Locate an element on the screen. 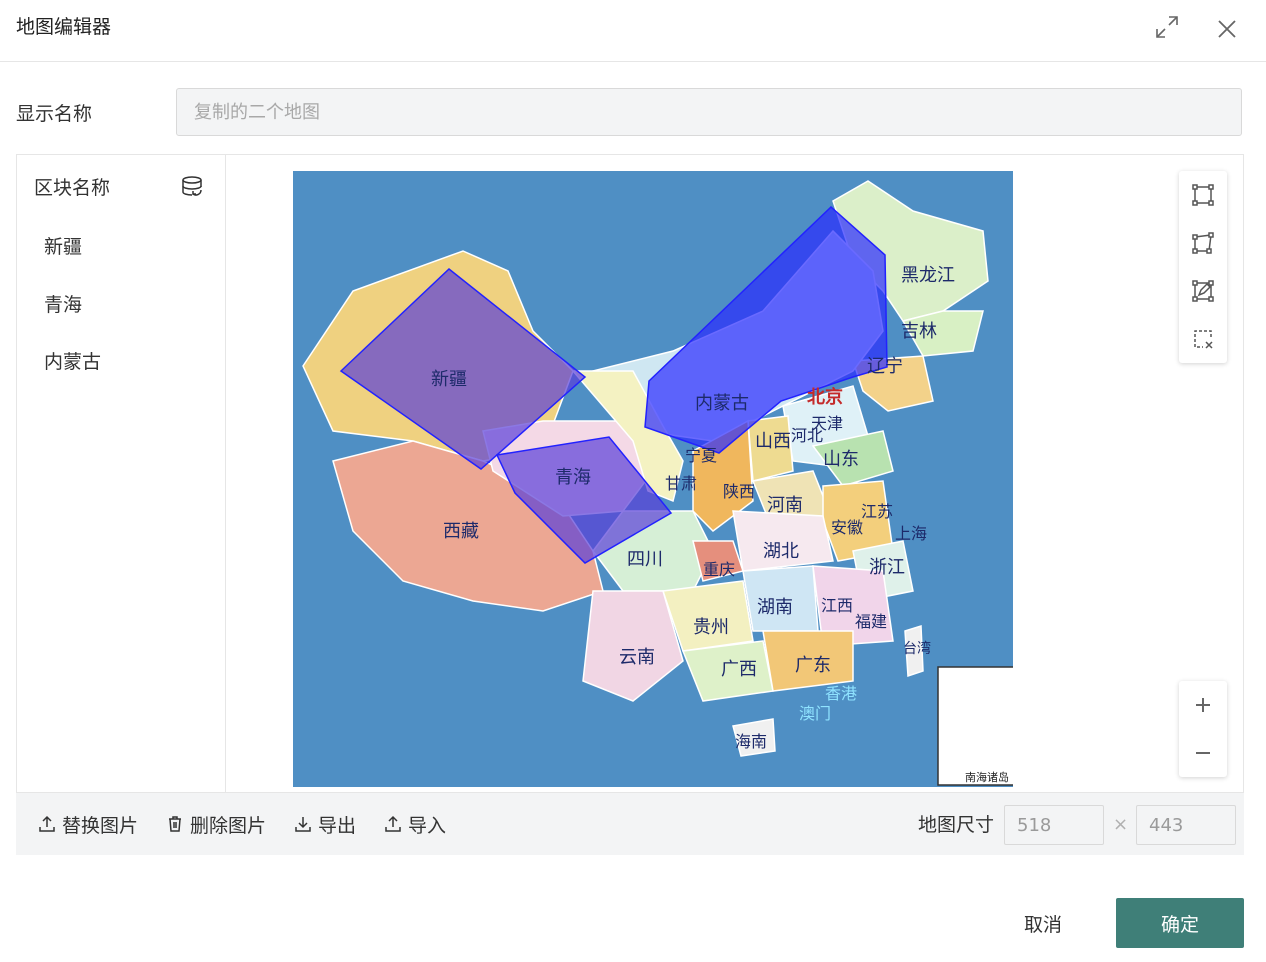  zoom-out-button is located at coordinates (1203, 753).